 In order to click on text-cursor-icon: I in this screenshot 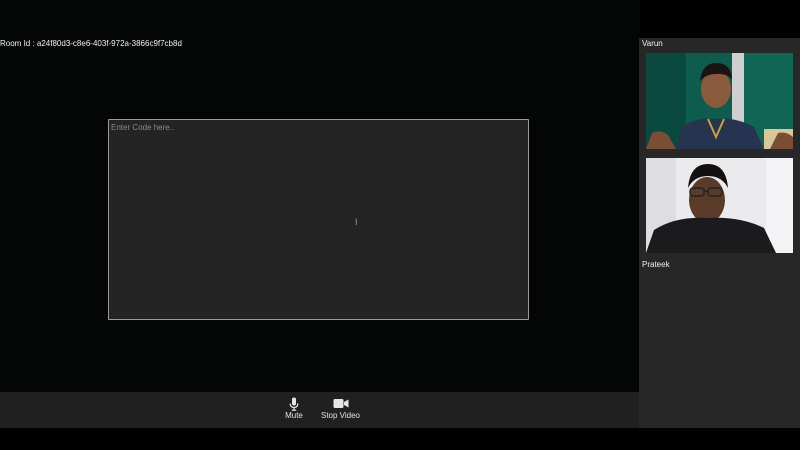, I will do `click(356, 222)`.